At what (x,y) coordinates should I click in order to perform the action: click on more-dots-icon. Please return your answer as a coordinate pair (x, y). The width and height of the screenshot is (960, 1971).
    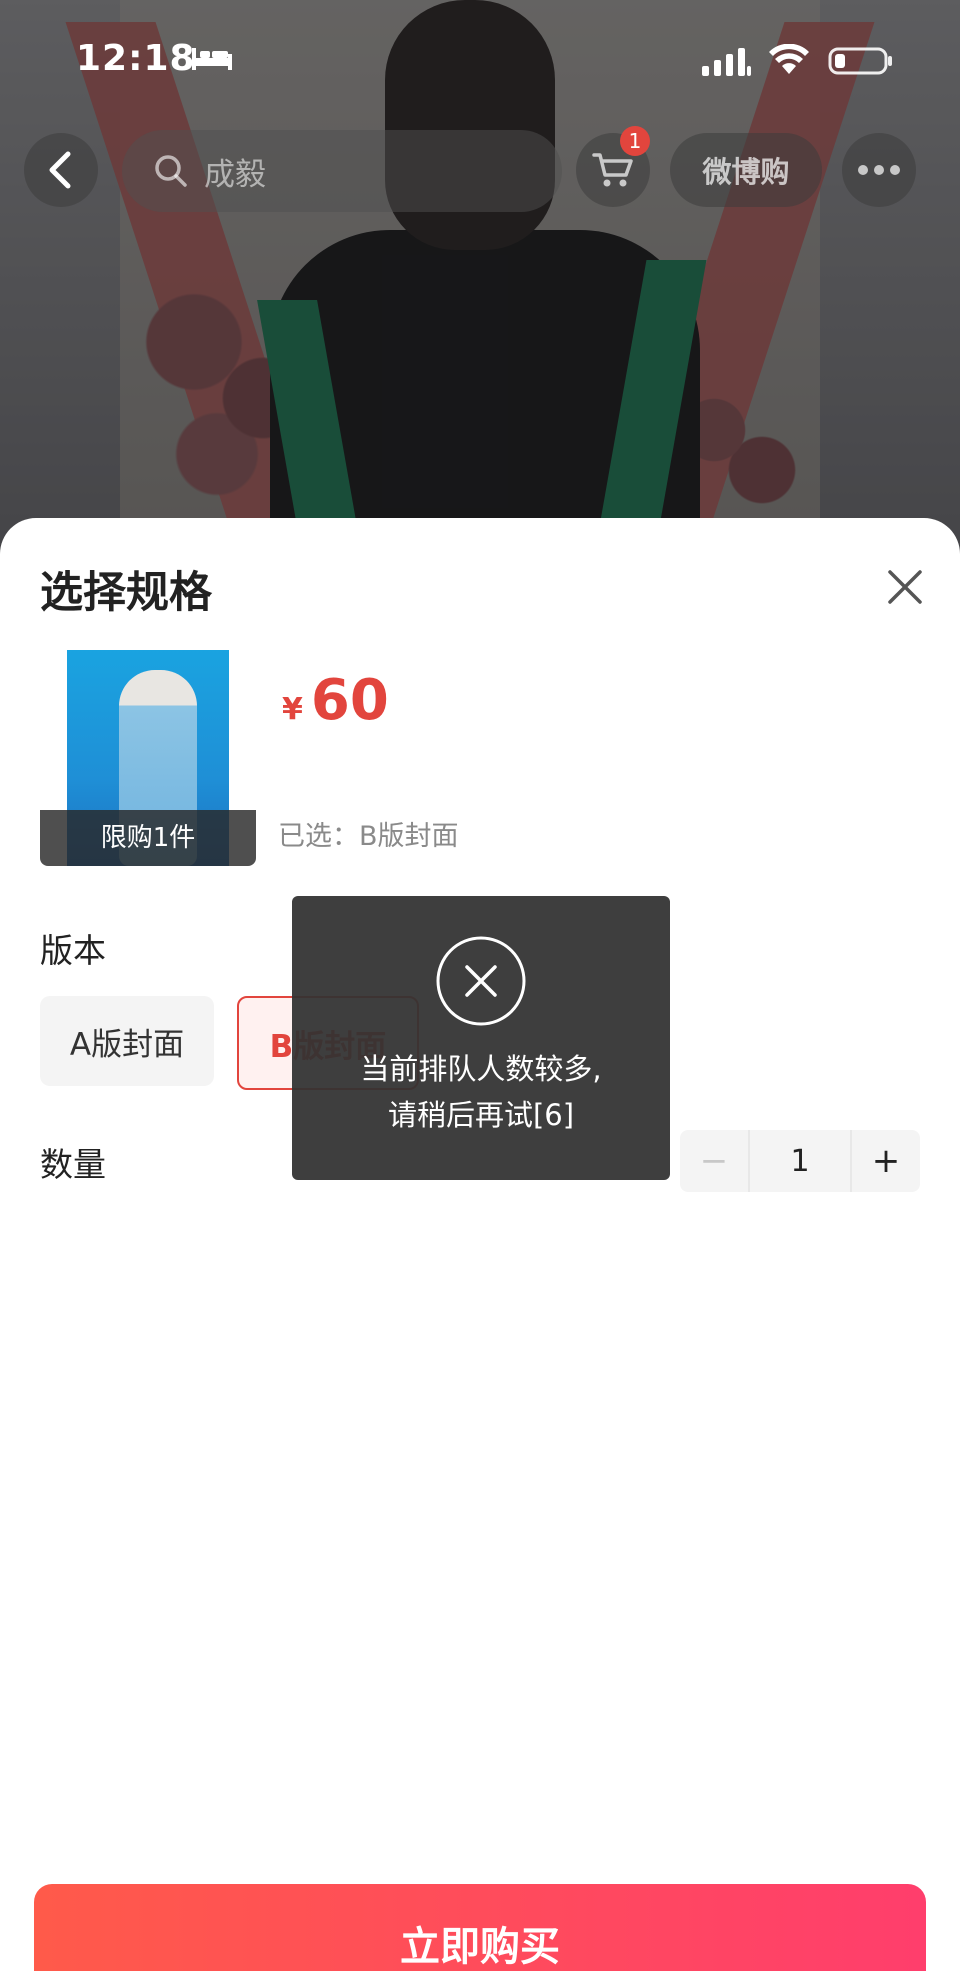
    Looking at the image, I should click on (879, 170).